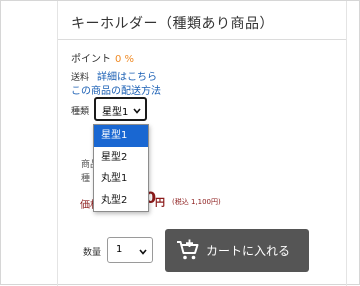 This screenshot has height=286, width=360. I want to click on title-divider, so click(202, 39).